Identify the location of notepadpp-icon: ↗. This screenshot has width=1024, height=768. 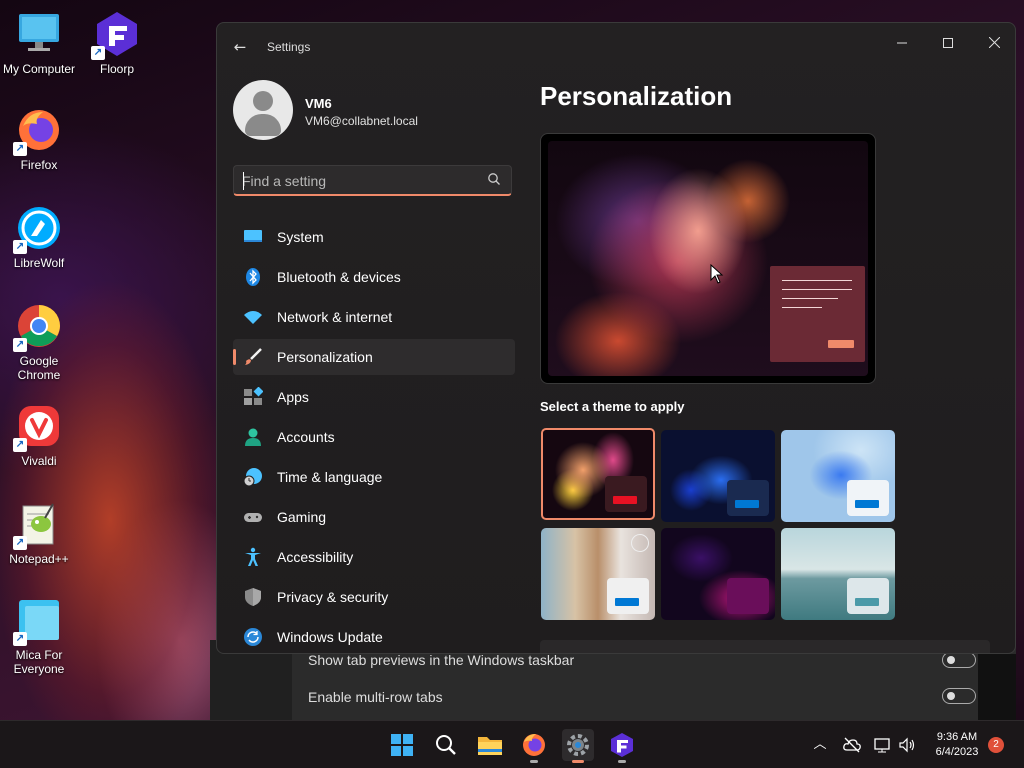
(38, 525).